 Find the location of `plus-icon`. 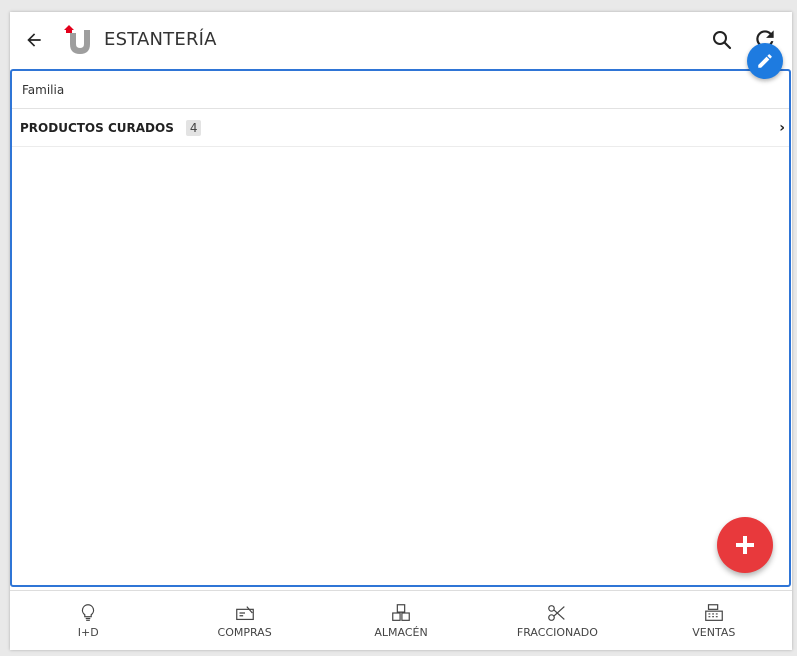

plus-icon is located at coordinates (745, 545).